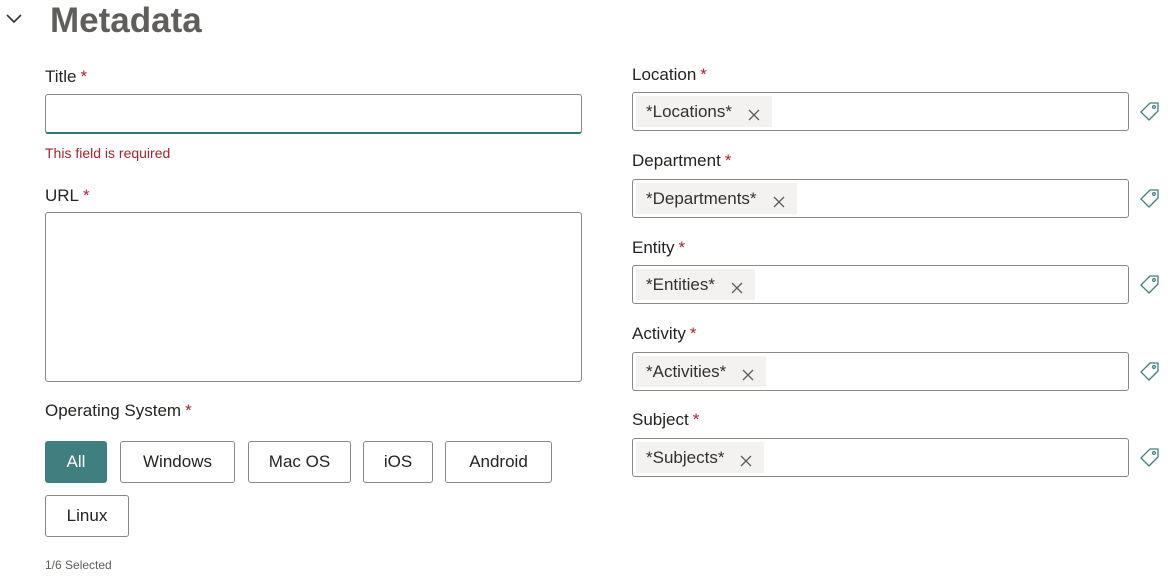 Image resolution: width=1169 pixels, height=579 pixels. I want to click on os-button-all: All, so click(76, 462).